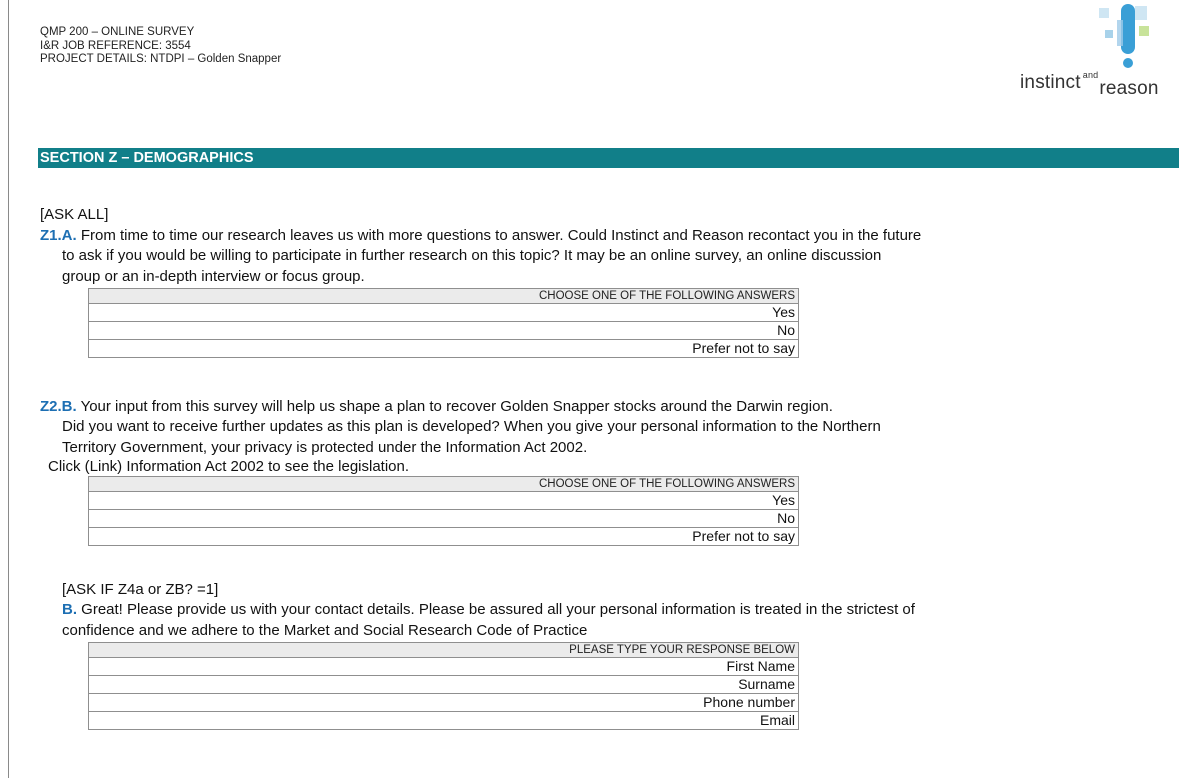  What do you see at coordinates (443, 484) in the screenshot?
I see `q2-table-header: CHOOSE ONE OF THE FOLLOWING ANSWERS` at bounding box center [443, 484].